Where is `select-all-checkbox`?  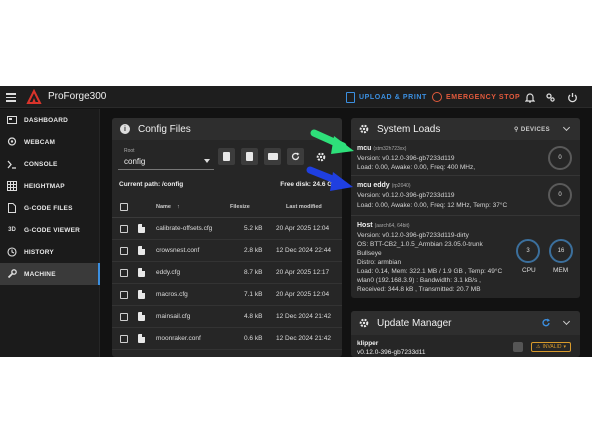
select-all-checkbox is located at coordinates (124, 207).